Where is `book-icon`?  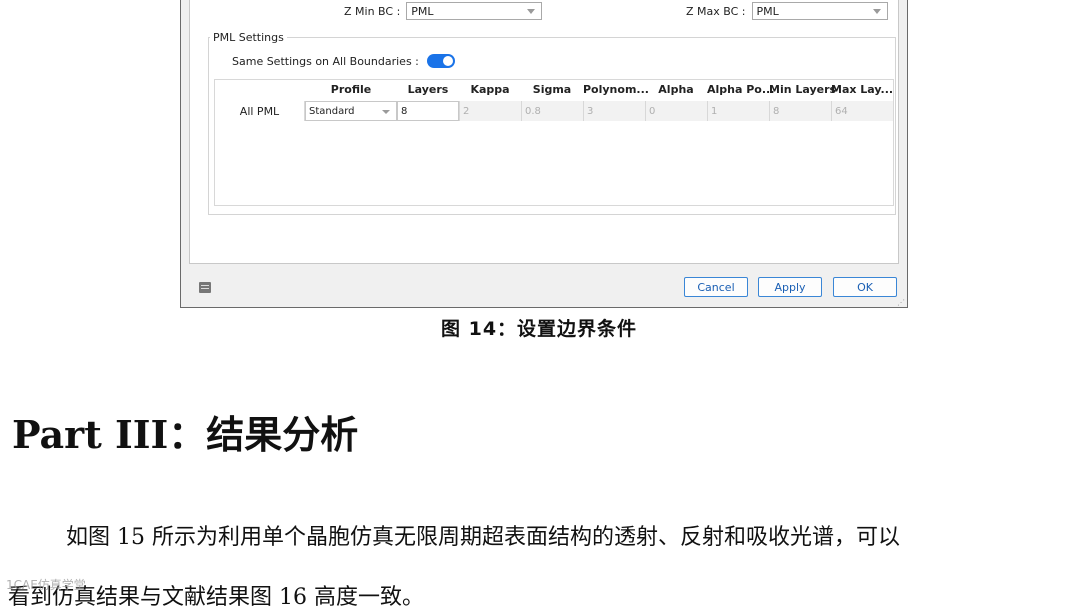
book-icon is located at coordinates (205, 287).